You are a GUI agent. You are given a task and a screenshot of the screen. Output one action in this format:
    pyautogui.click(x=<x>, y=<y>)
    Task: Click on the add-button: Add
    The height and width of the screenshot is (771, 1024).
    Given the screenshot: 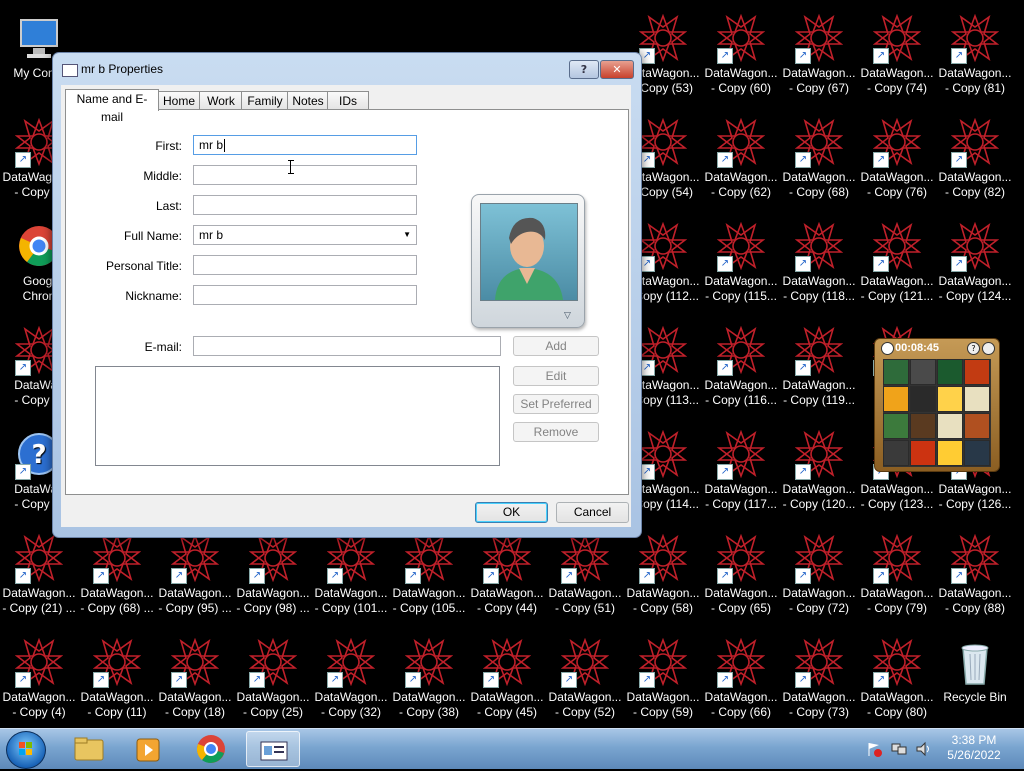 What is the action you would take?
    pyautogui.click(x=556, y=346)
    